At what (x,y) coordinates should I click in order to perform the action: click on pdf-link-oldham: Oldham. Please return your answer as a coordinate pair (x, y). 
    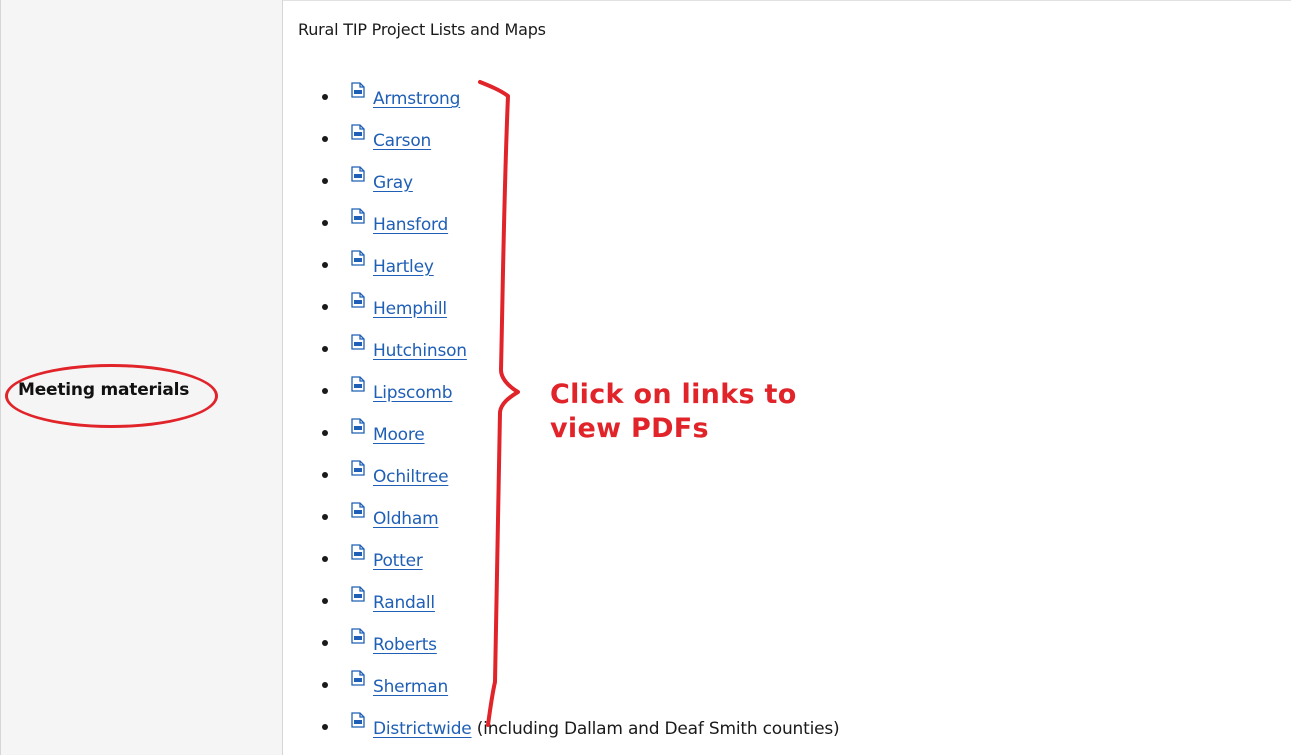
    Looking at the image, I should click on (406, 519).